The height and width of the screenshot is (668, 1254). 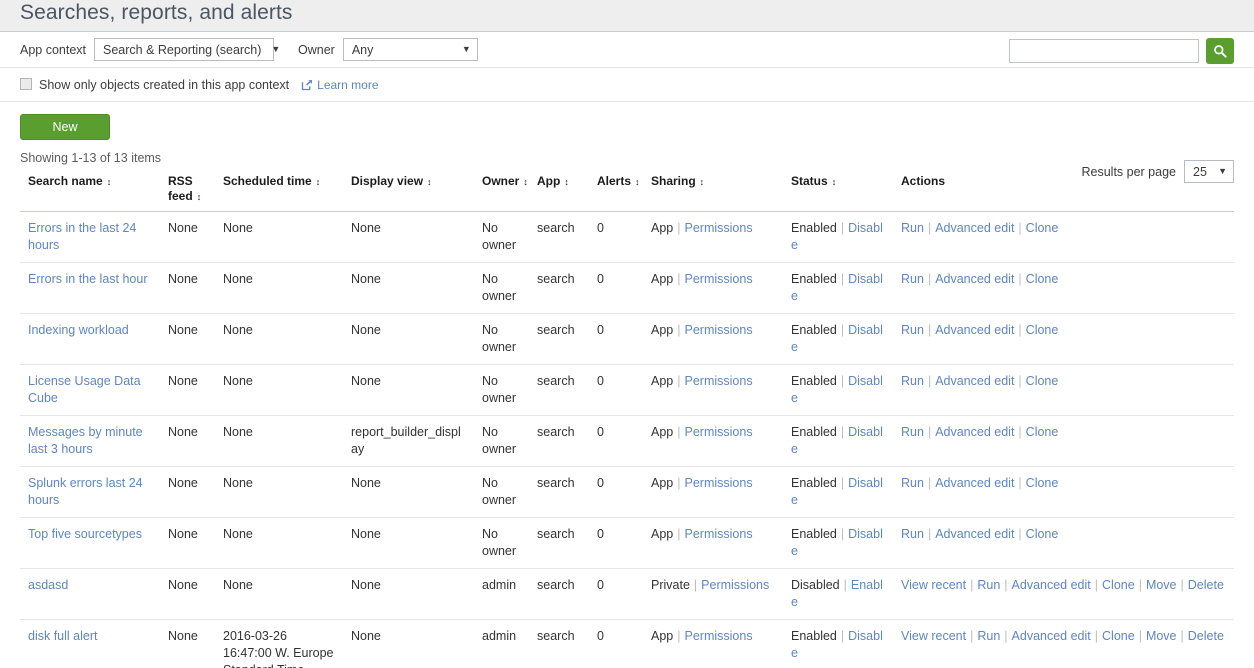 I want to click on search-name-link: Top five sourcetypes, so click(x=85, y=534).